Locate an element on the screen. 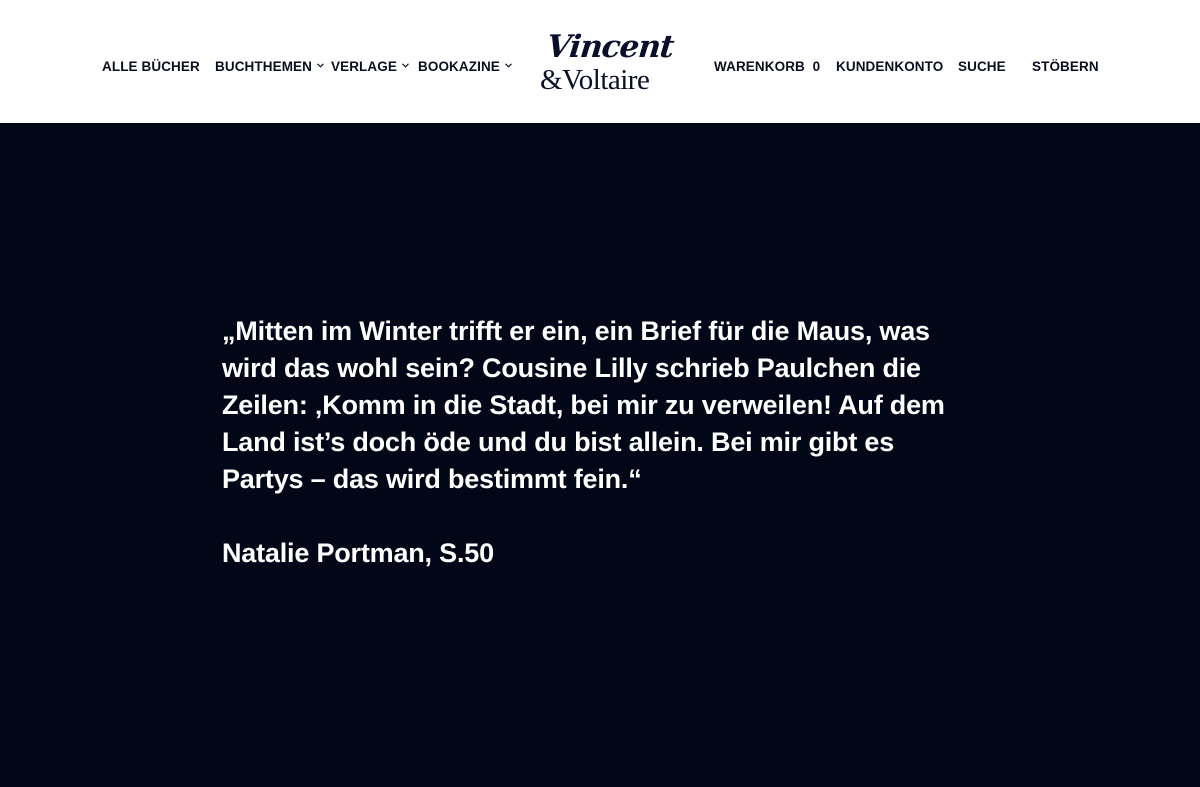 This screenshot has width=1200, height=787. site-logo: Vincent &Voltaire is located at coordinates (606, 64).